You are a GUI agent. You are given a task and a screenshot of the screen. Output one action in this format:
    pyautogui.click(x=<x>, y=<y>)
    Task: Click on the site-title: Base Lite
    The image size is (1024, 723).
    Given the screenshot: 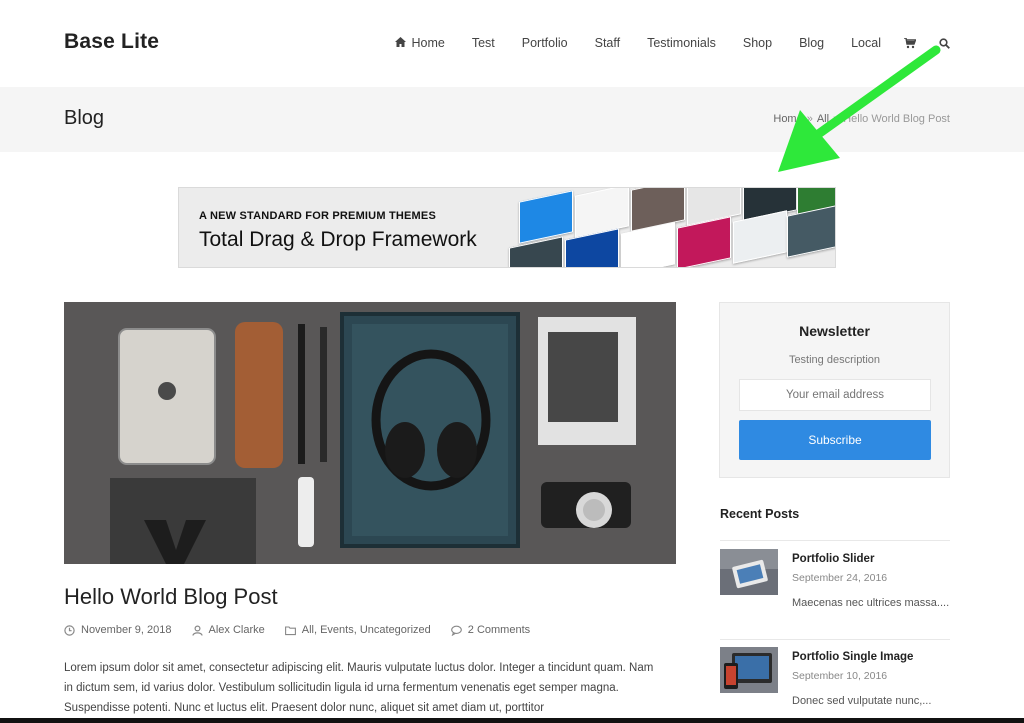 What is the action you would take?
    pyautogui.click(x=111, y=42)
    